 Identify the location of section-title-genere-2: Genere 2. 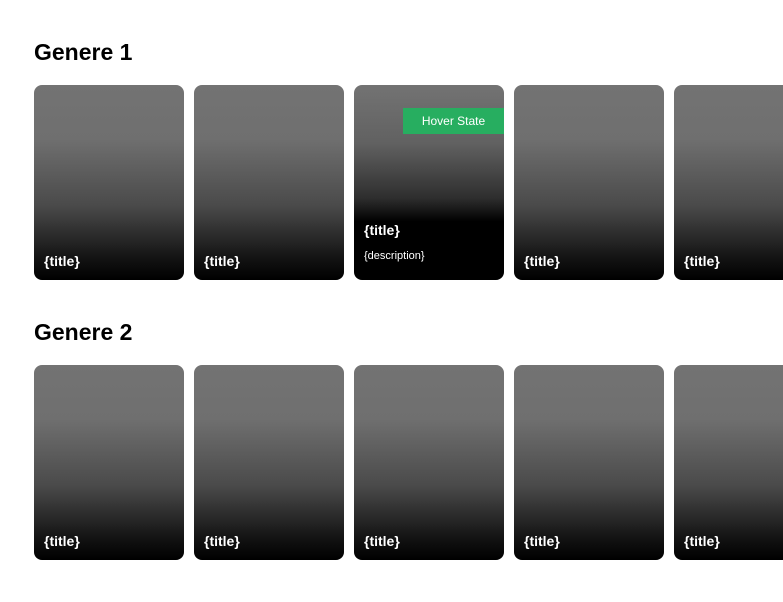
(83, 332).